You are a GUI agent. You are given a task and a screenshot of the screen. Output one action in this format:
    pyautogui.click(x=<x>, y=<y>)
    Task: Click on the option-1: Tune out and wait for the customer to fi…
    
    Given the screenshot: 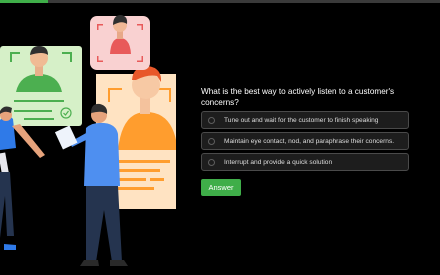 What is the action you would take?
    pyautogui.click(x=305, y=120)
    